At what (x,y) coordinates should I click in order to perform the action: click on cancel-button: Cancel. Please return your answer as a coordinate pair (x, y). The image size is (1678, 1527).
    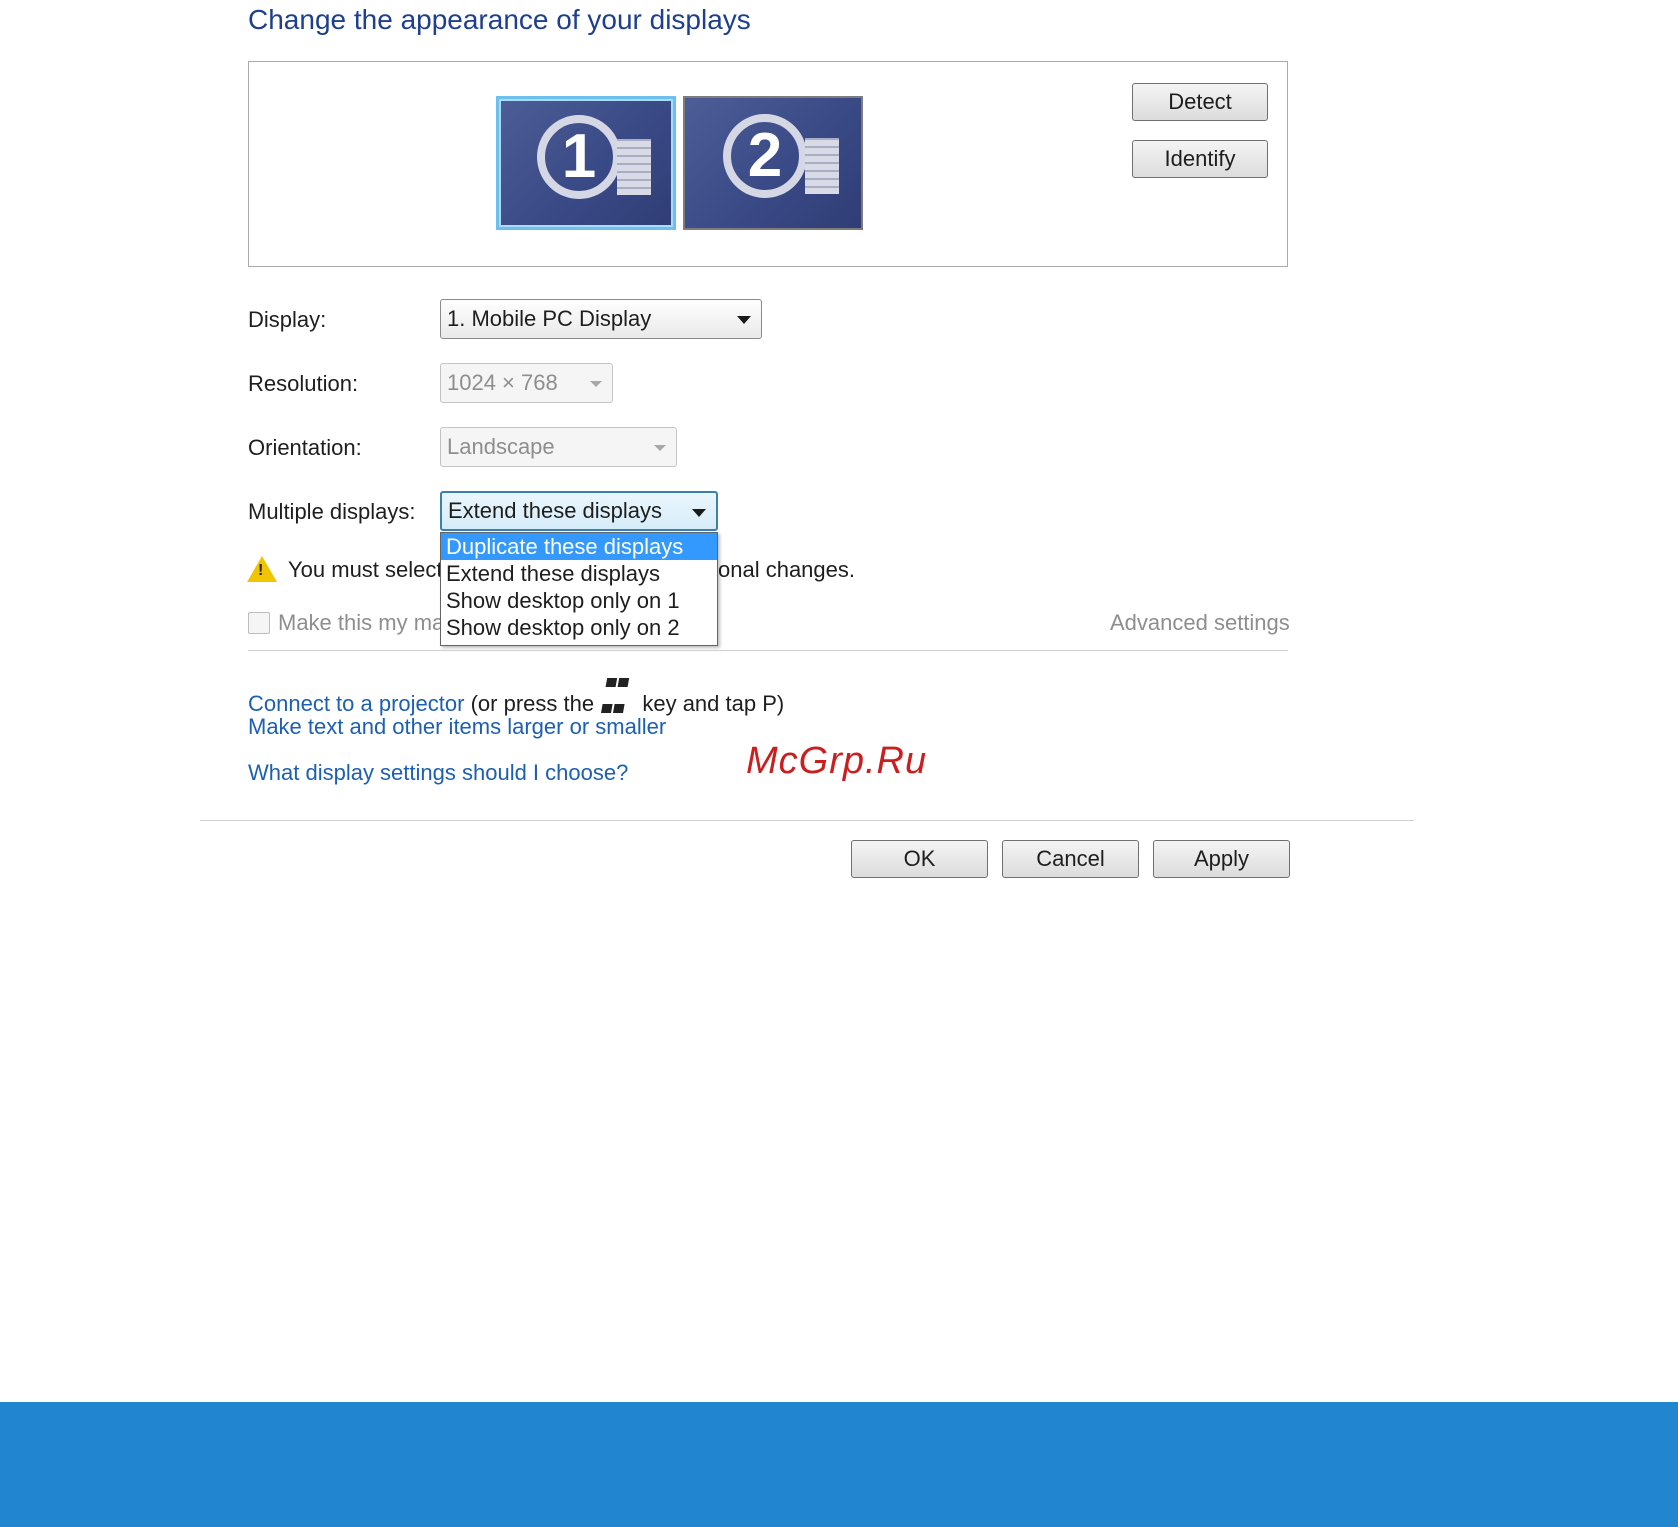
    Looking at the image, I should click on (1070, 859).